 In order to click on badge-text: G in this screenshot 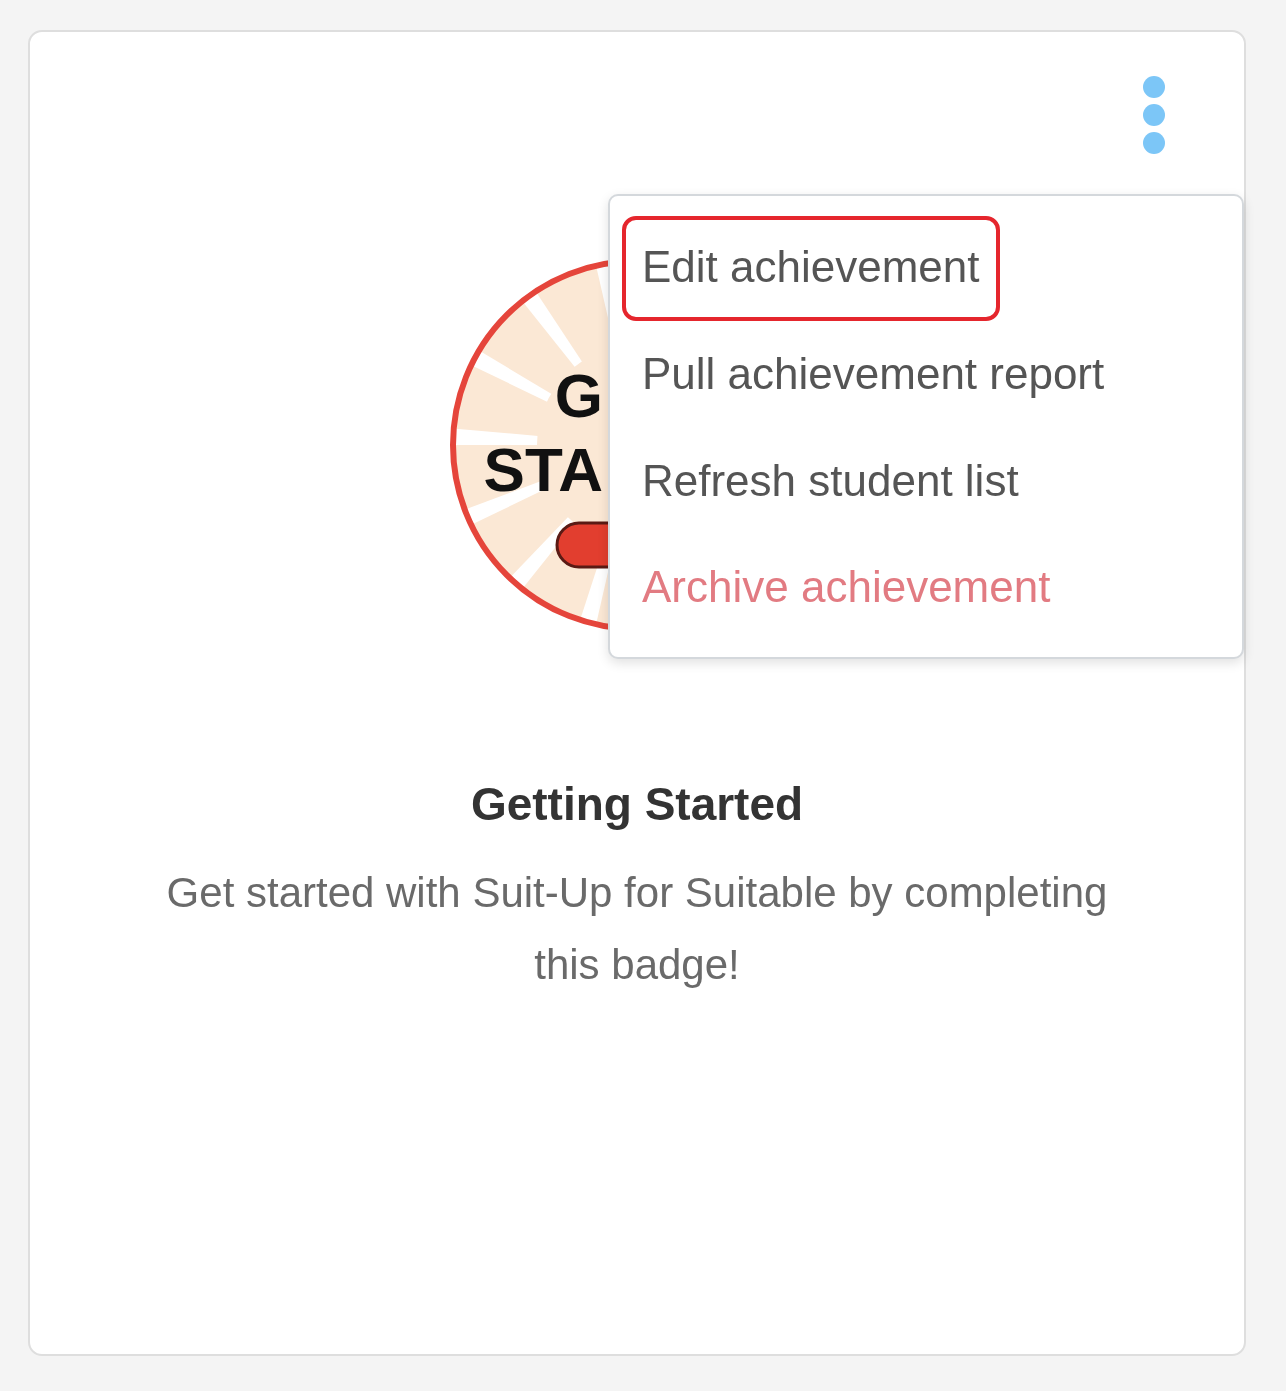, I will do `click(578, 395)`.